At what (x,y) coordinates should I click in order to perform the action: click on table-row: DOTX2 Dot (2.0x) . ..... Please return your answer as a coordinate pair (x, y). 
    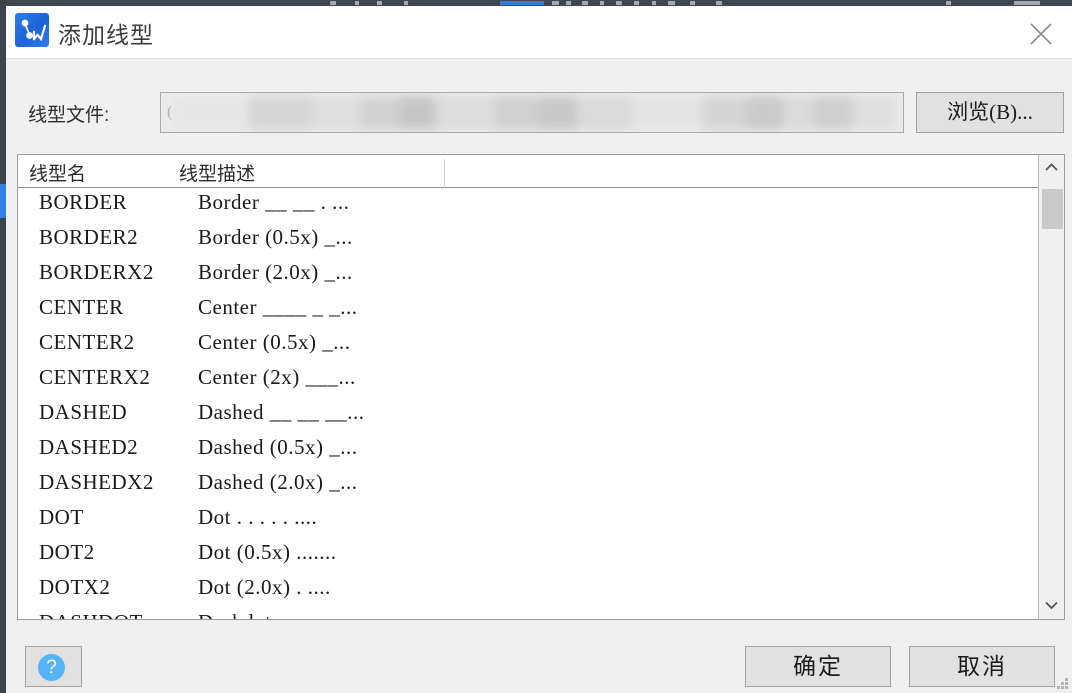
    Looking at the image, I should click on (528, 591).